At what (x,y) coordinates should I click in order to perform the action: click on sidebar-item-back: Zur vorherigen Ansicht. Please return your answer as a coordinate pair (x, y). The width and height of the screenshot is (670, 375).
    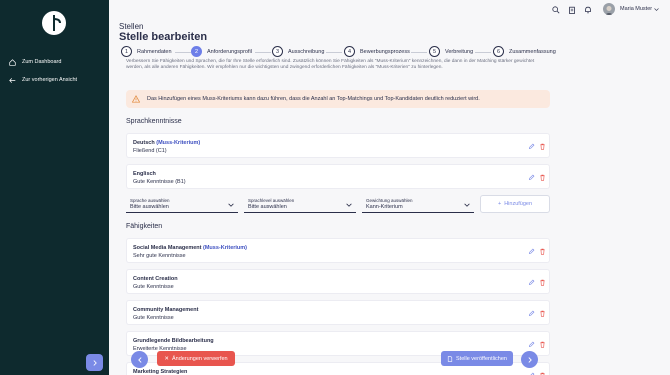
    Looking at the image, I should click on (42, 80).